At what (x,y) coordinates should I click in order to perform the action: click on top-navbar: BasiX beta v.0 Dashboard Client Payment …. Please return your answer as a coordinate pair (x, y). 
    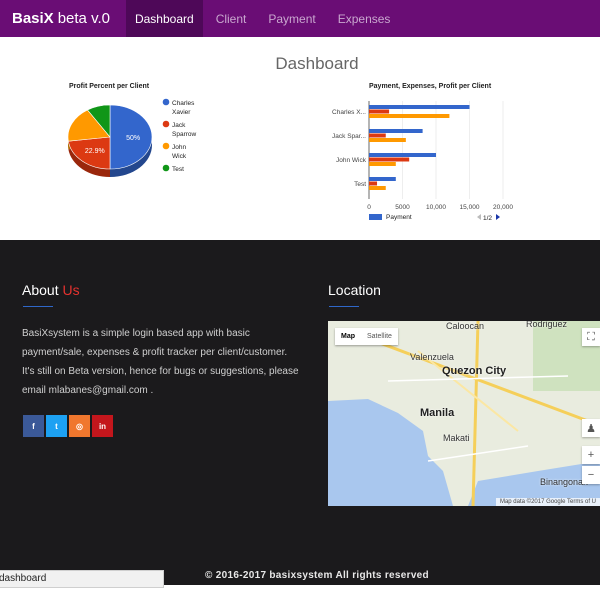
    Looking at the image, I should click on (300, 18).